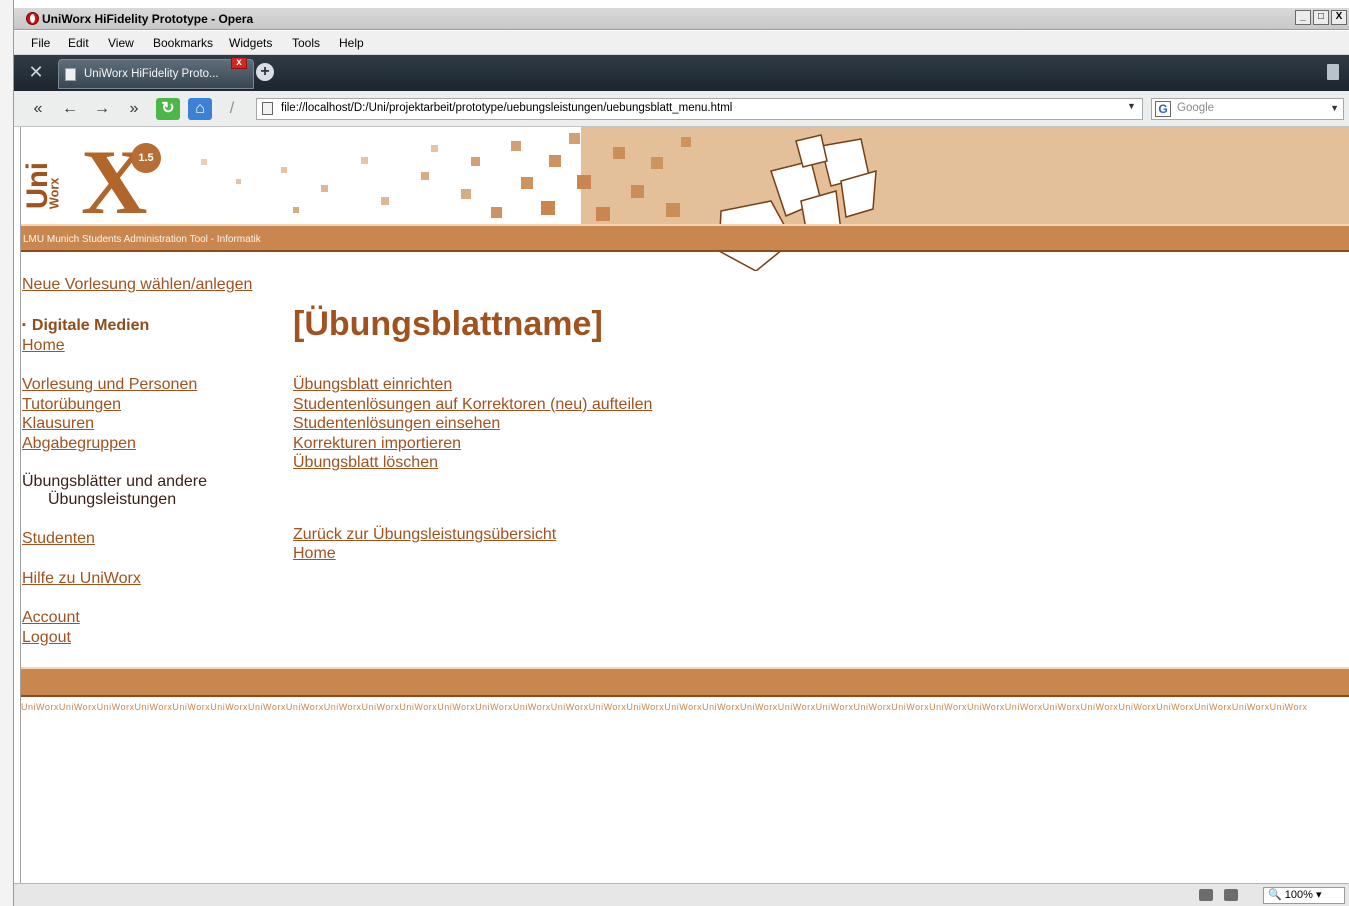 The image size is (1349, 906). What do you see at coordinates (146, 158) in the screenshot?
I see `version-badge: 1.5` at bounding box center [146, 158].